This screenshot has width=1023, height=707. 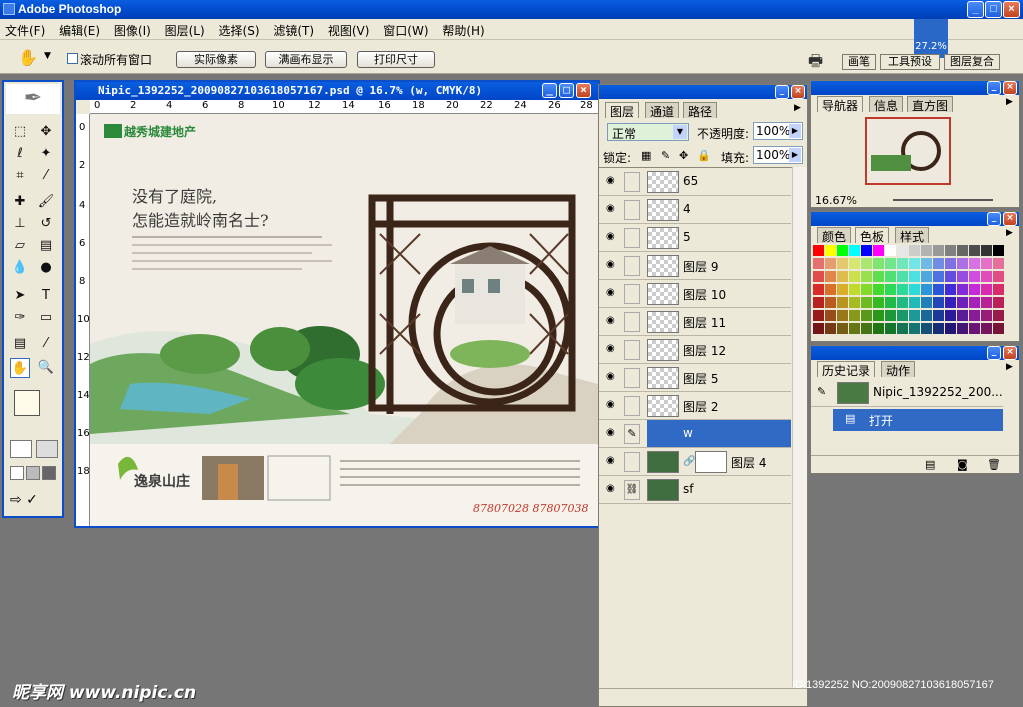 What do you see at coordinates (20, 202) in the screenshot?
I see `healing-brush-icon: ✚` at bounding box center [20, 202].